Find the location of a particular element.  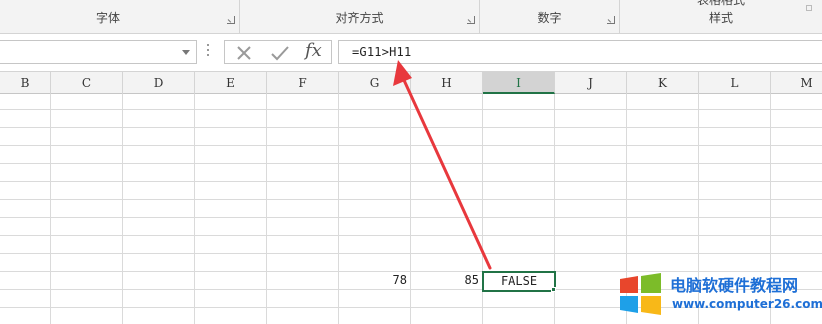

ribbon-group-number: 数字 is located at coordinates (550, 17).